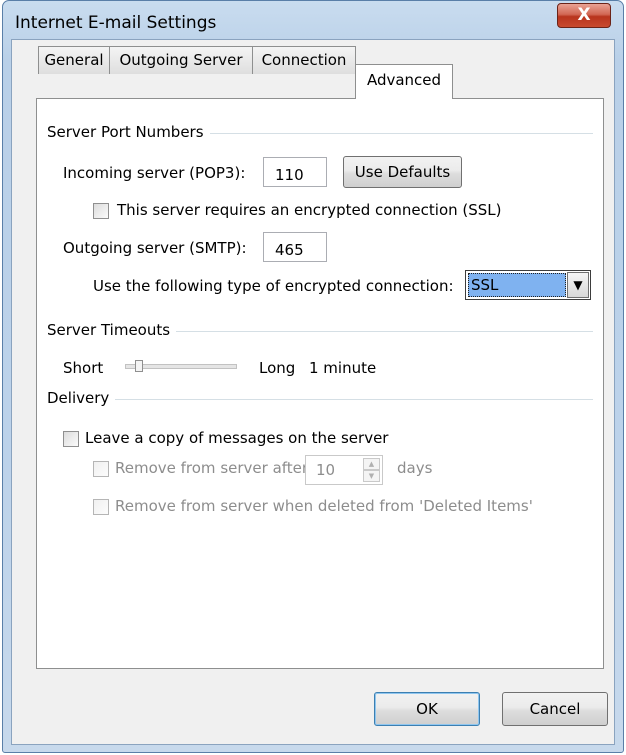 The image size is (626, 755). Describe the element at coordinates (116, 23) in the screenshot. I see `window-title: Internet E-mail Settings` at that location.